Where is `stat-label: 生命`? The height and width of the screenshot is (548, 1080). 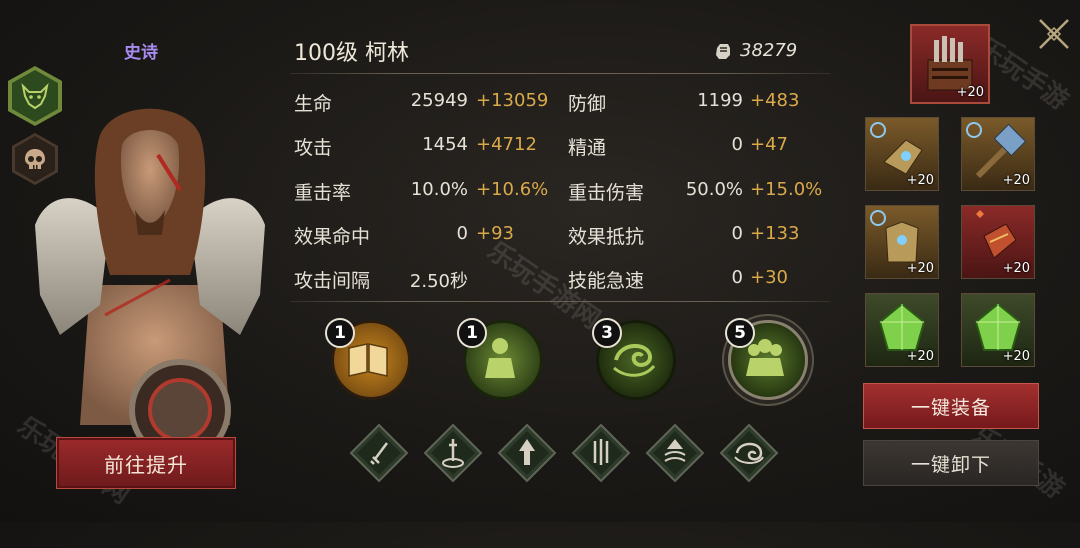
stat-label: 生命 is located at coordinates (313, 104).